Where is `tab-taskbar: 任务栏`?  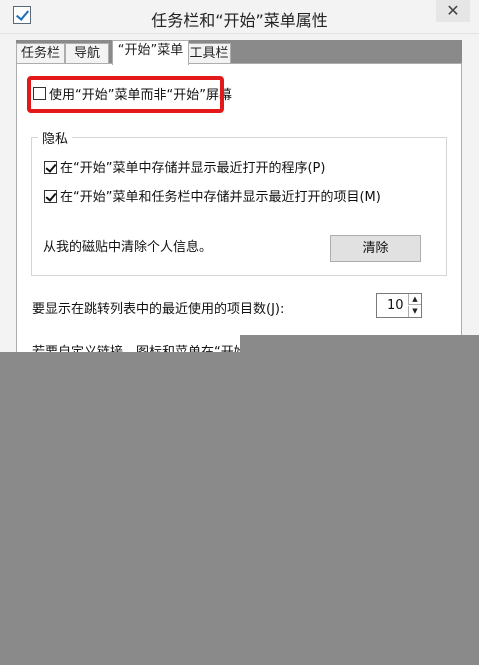 tab-taskbar: 任务栏 is located at coordinates (40, 53).